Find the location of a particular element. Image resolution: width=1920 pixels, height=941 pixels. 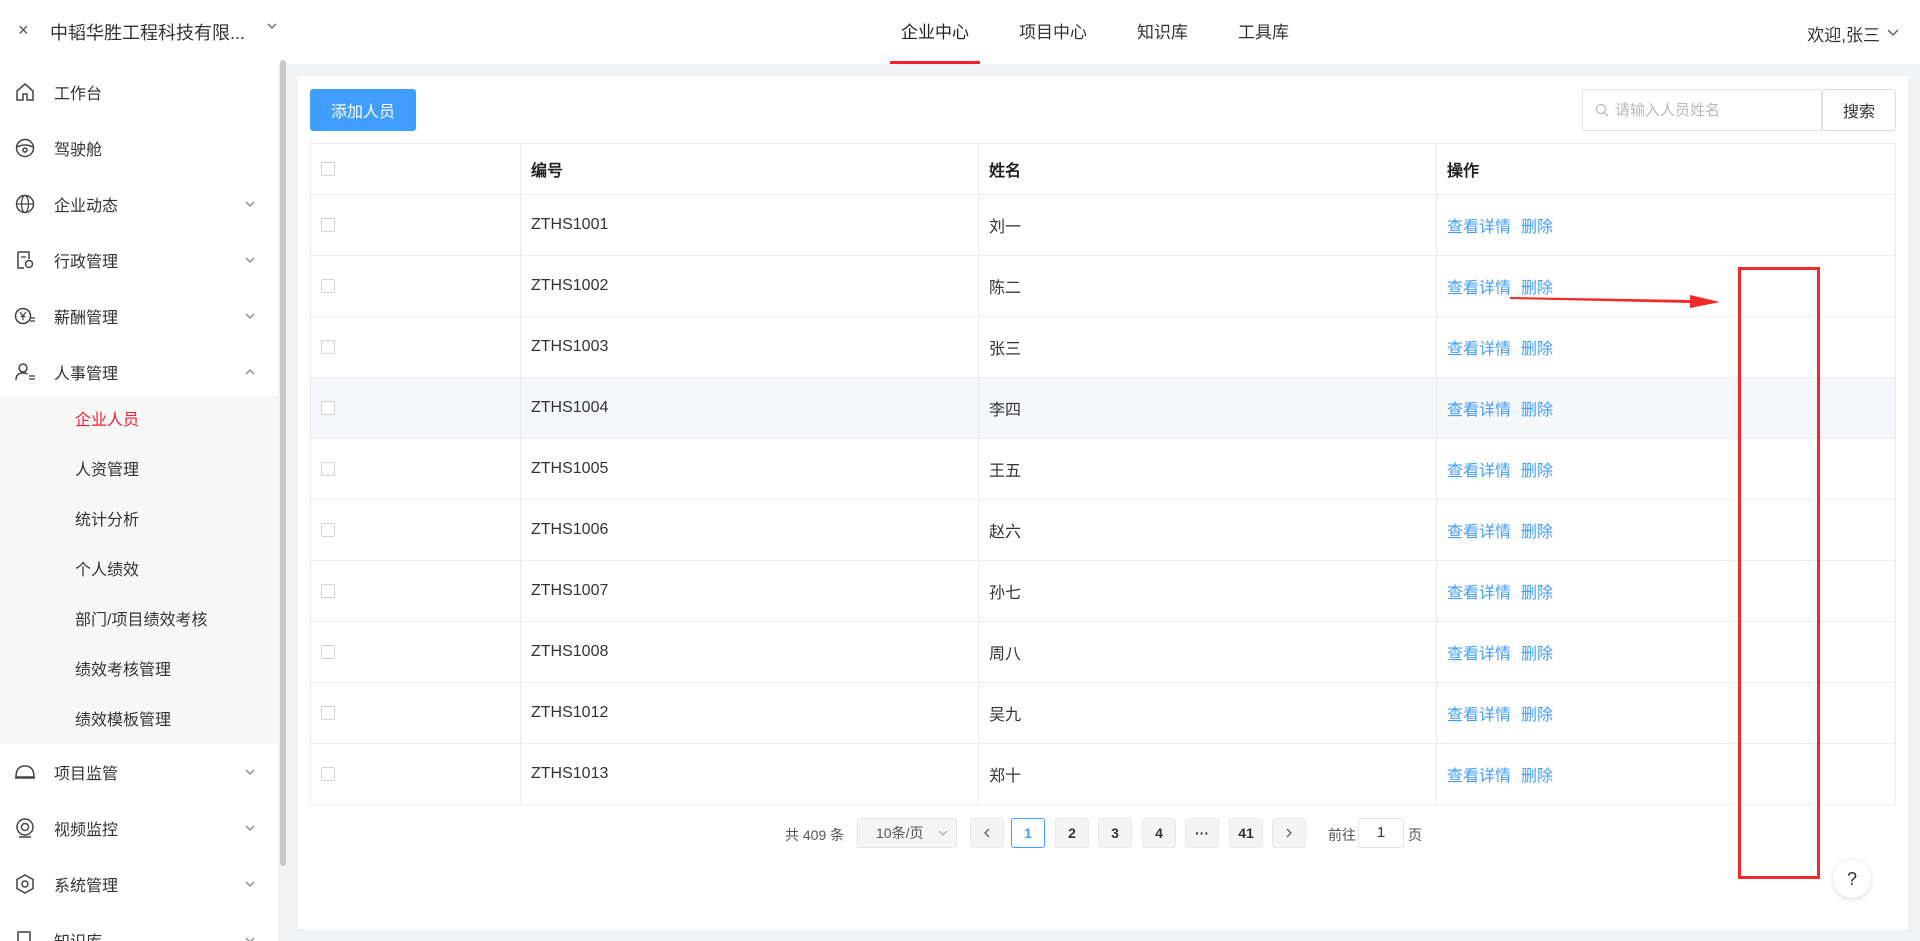

chevron-up-icon is located at coordinates (250, 372).